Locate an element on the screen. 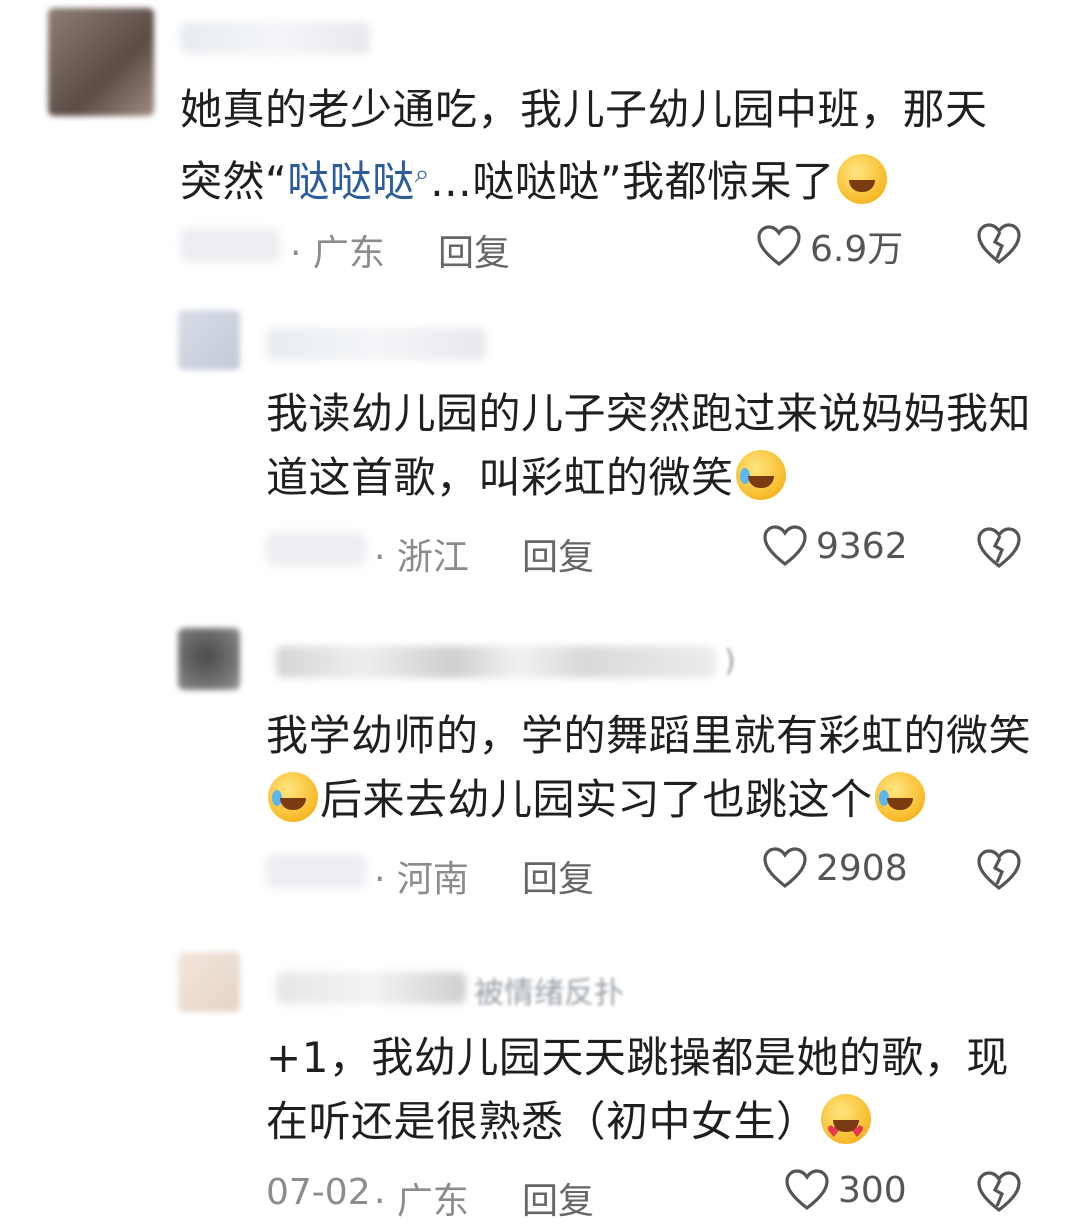 The width and height of the screenshot is (1080, 1225). comment-text-a: 我学幼师的，学的舞蹈里就有彩虹的微笑 is located at coordinates (649, 735).